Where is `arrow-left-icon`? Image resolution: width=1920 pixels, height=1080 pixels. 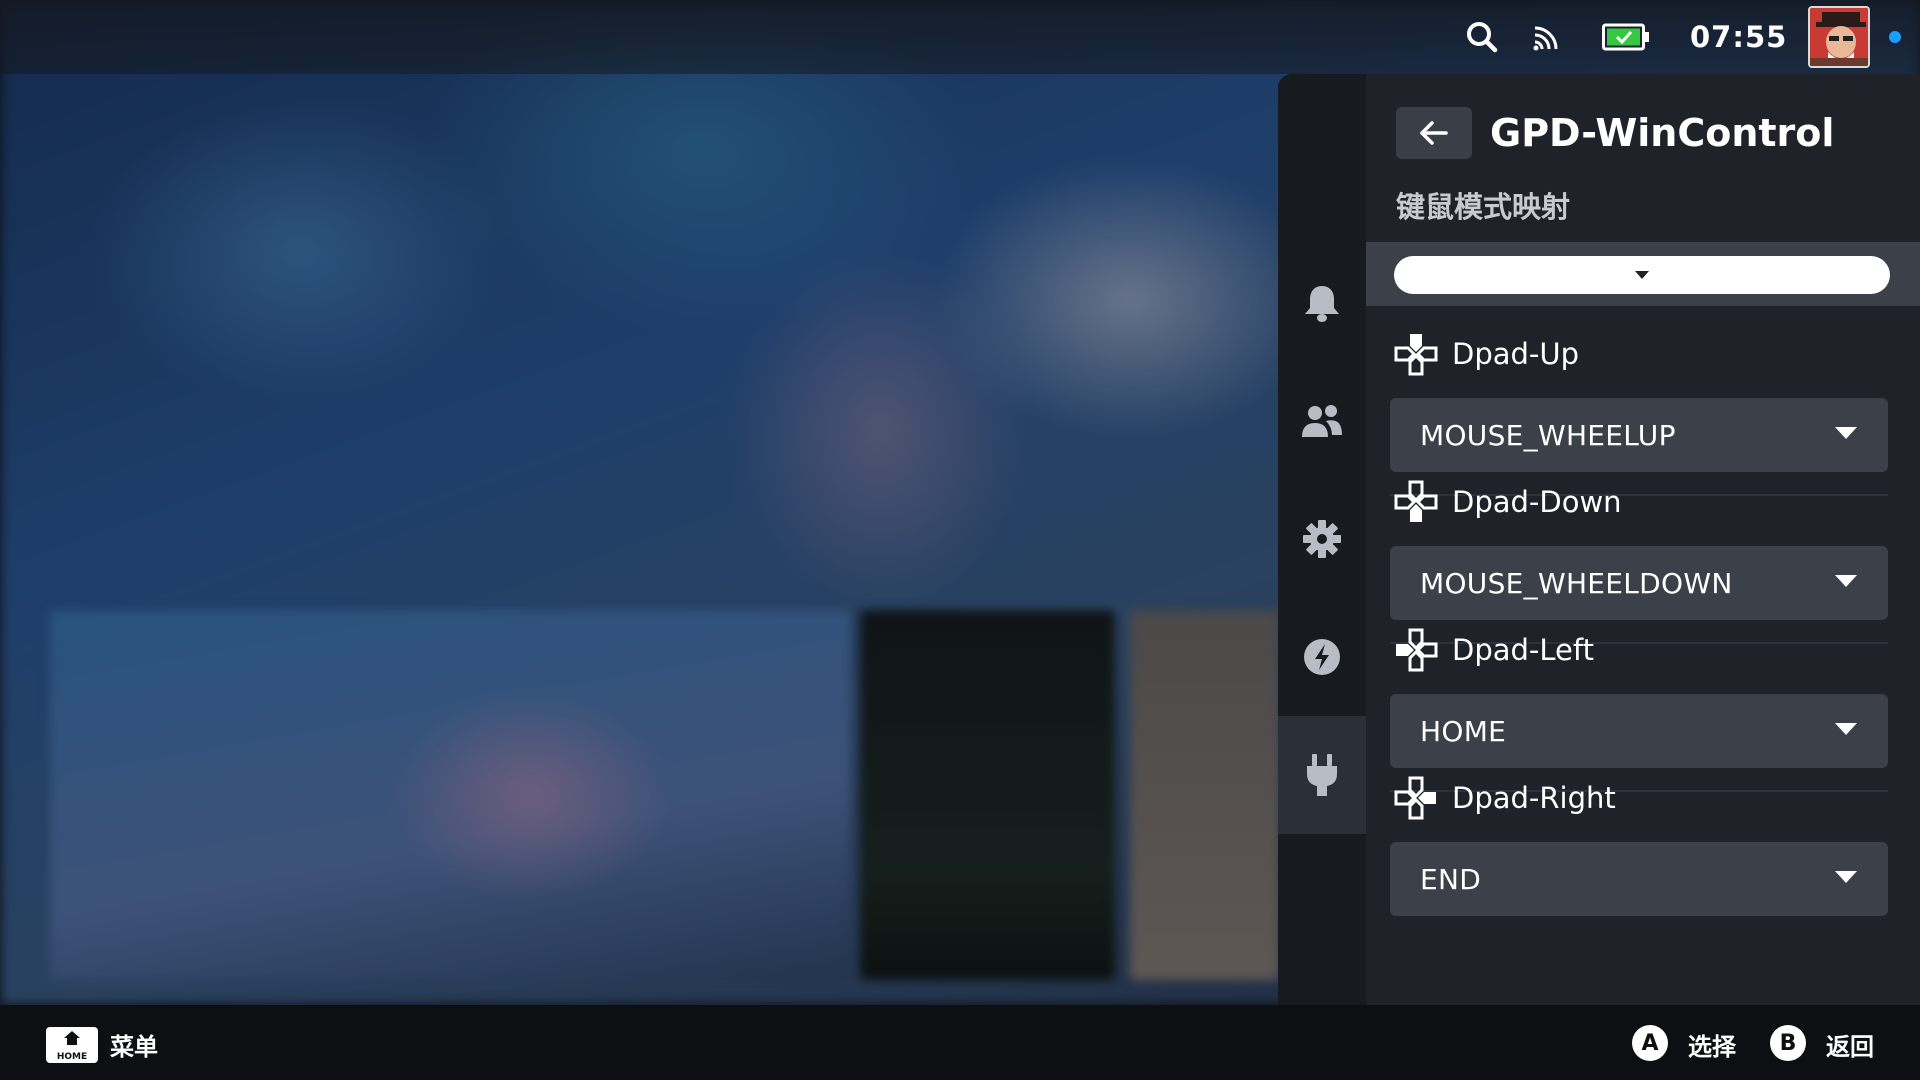 arrow-left-icon is located at coordinates (1434, 133).